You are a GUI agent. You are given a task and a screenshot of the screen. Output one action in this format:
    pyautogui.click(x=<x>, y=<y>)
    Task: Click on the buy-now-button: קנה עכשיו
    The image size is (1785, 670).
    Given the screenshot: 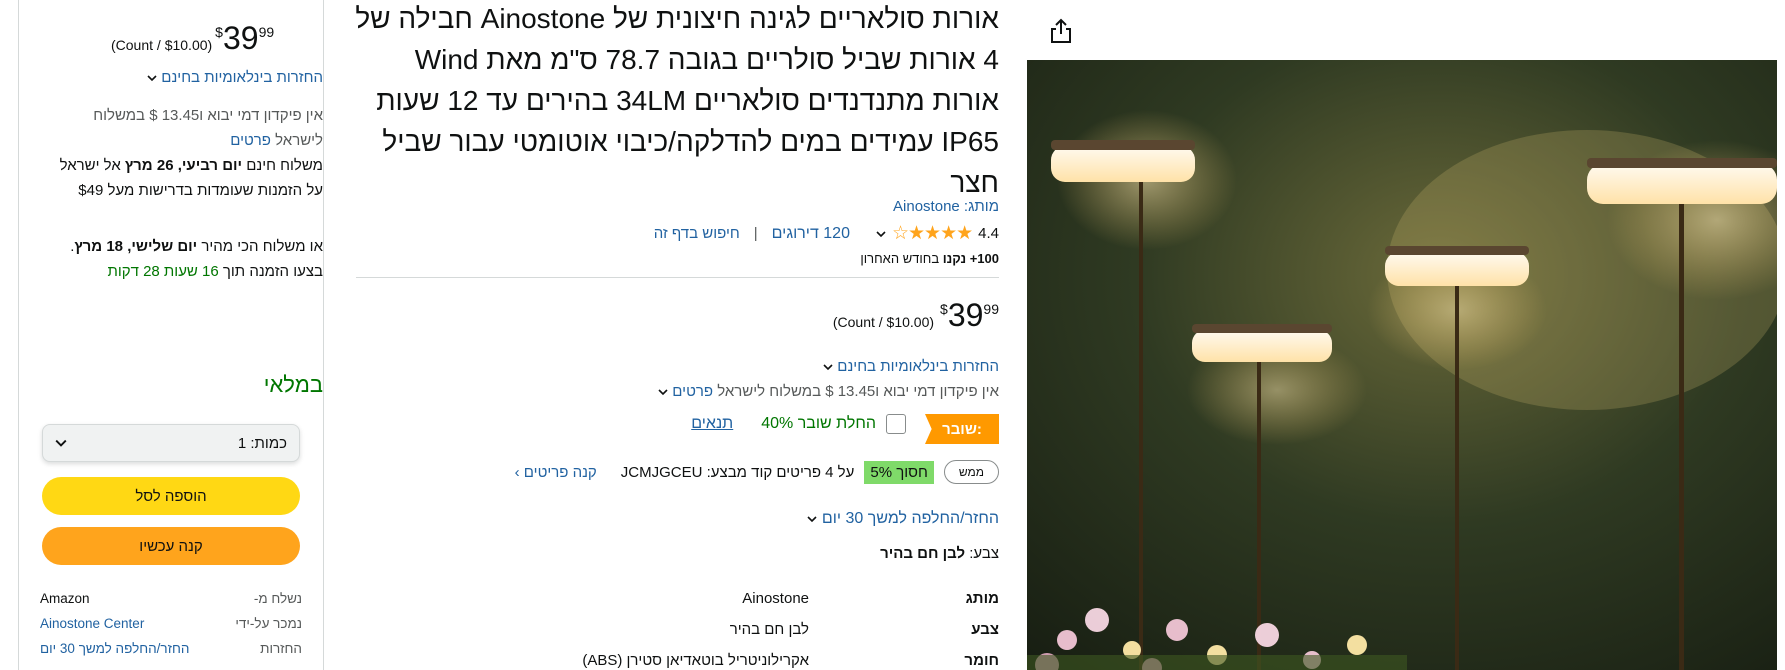 What is the action you would take?
    pyautogui.click(x=171, y=546)
    